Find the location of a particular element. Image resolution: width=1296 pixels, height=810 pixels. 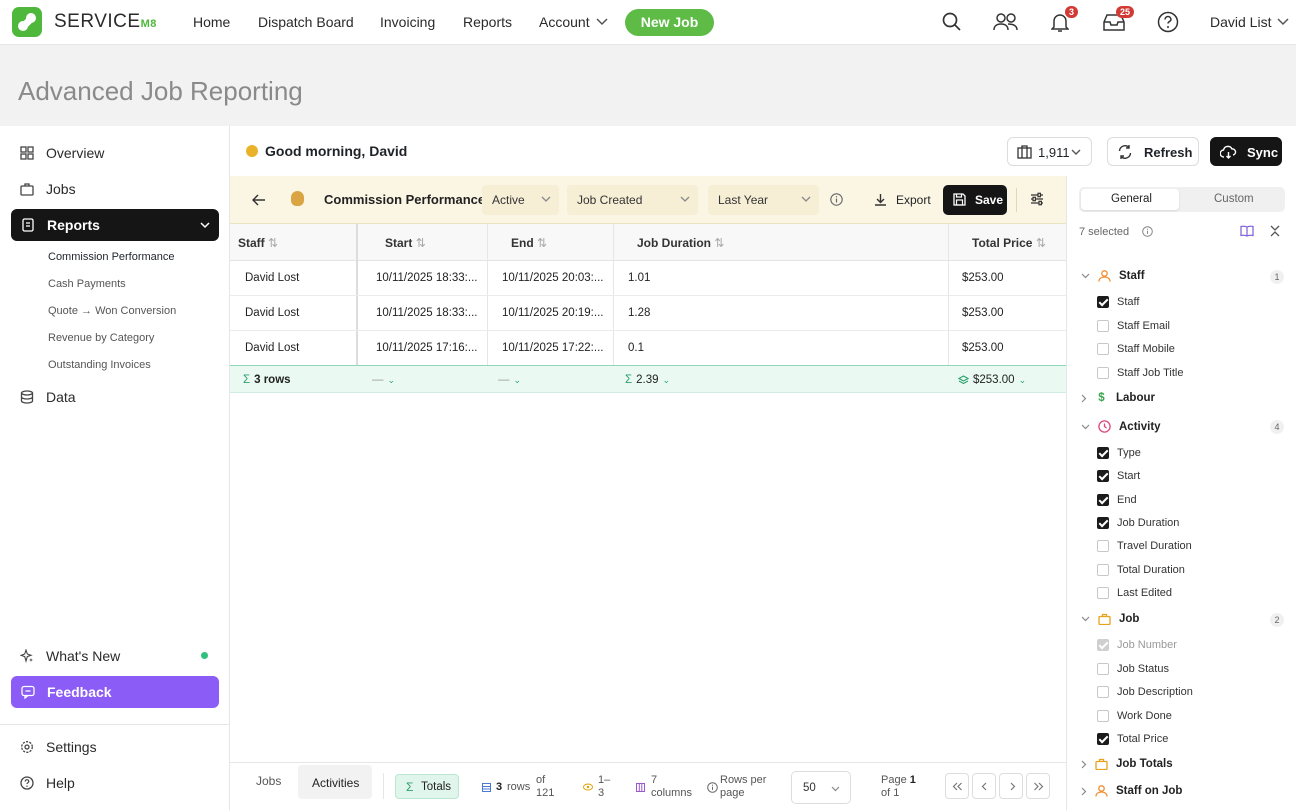

sidebar-item-help: Help is located at coordinates (47, 783).